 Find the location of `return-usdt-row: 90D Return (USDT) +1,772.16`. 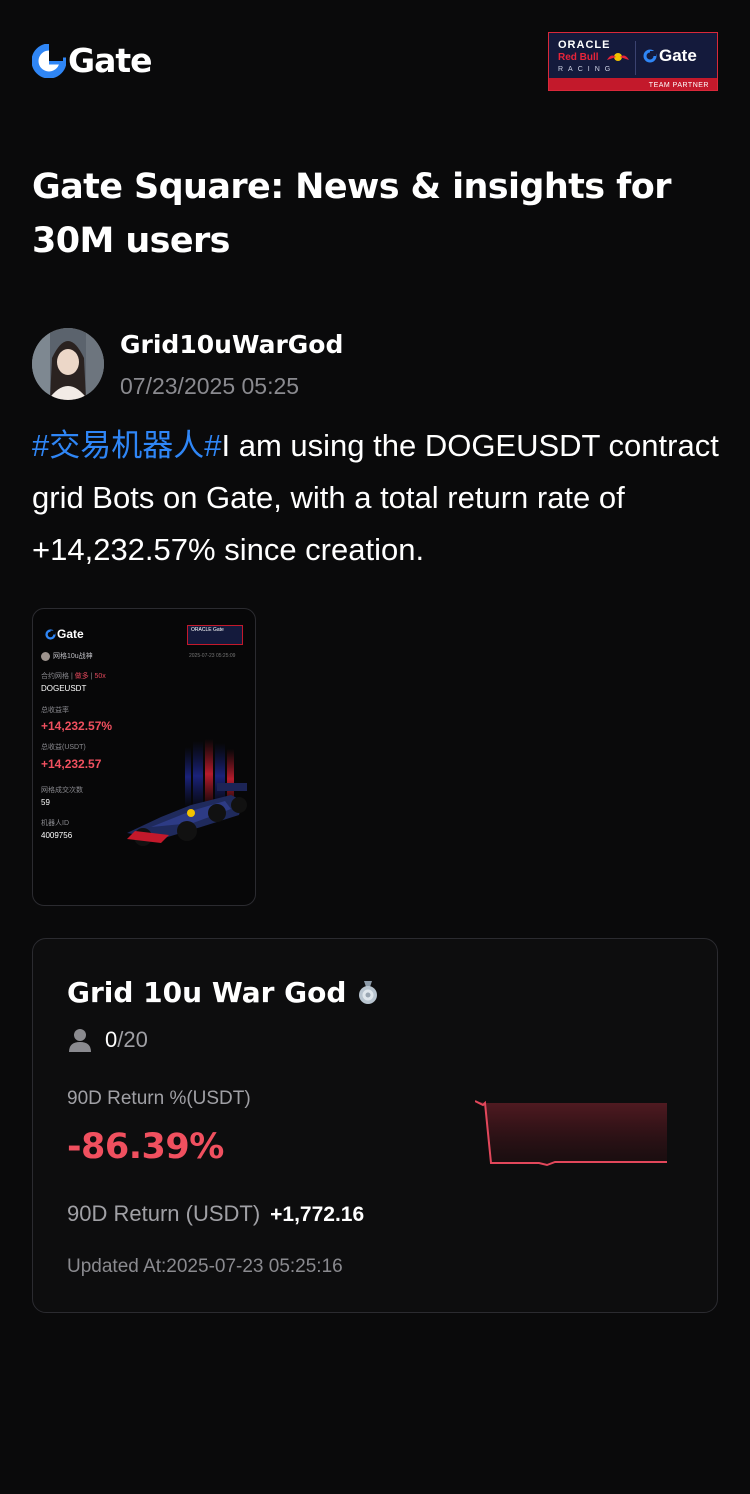

return-usdt-row: 90D Return (USDT) +1,772.16 is located at coordinates (215, 1214).